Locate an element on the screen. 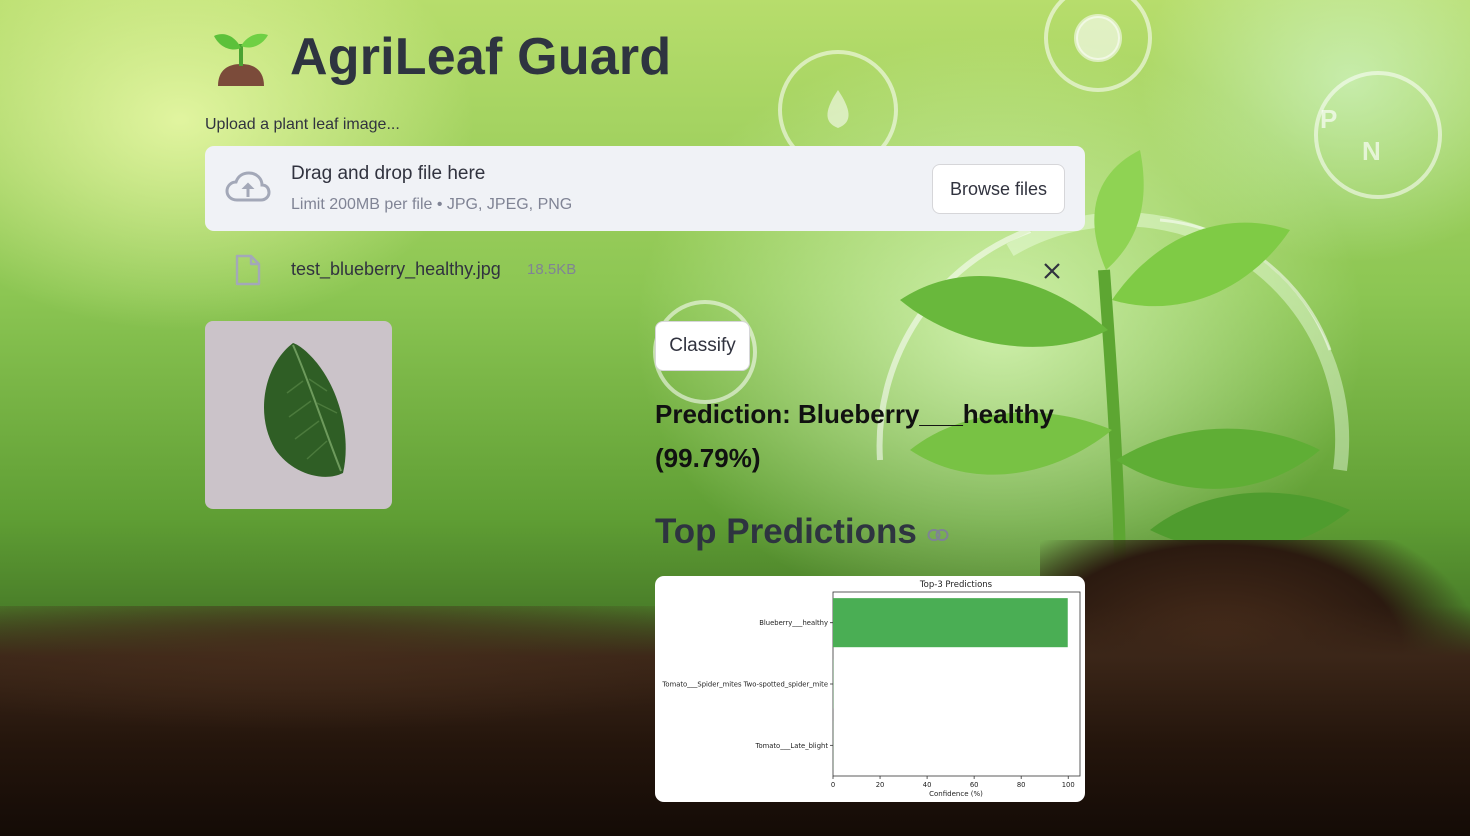  uploaded-leaf-image is located at coordinates (298, 415).